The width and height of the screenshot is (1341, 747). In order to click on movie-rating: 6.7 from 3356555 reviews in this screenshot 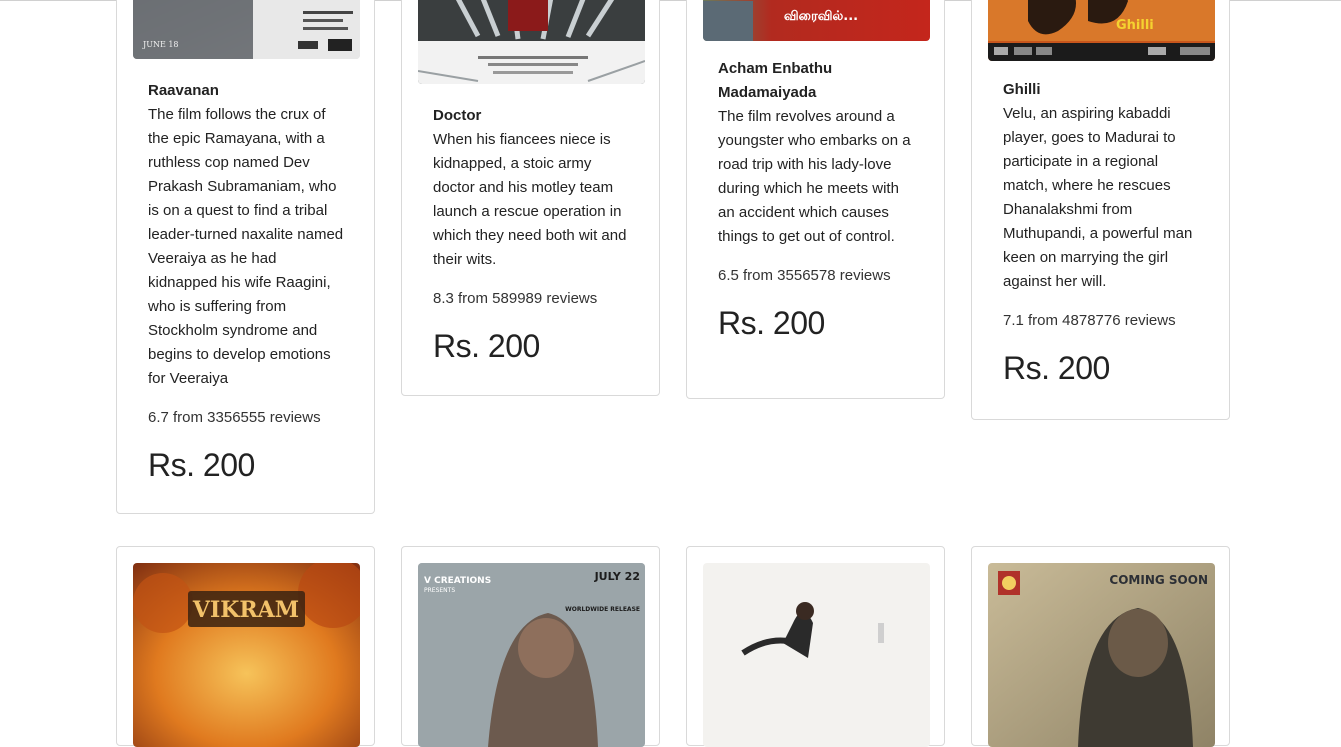, I will do `click(234, 417)`.